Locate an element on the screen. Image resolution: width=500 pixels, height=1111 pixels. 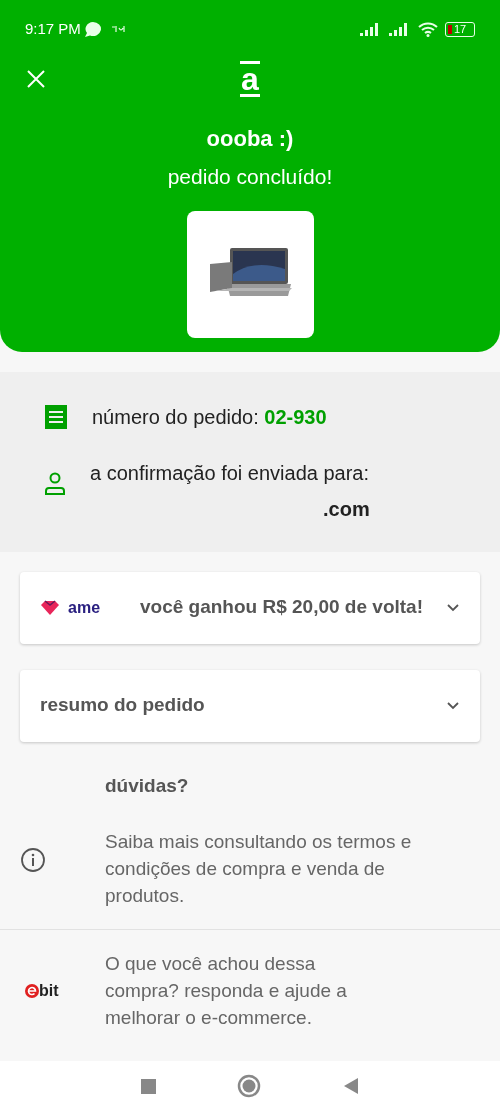
order-summary-card: resumo do pedido is located at coordinates (250, 705).